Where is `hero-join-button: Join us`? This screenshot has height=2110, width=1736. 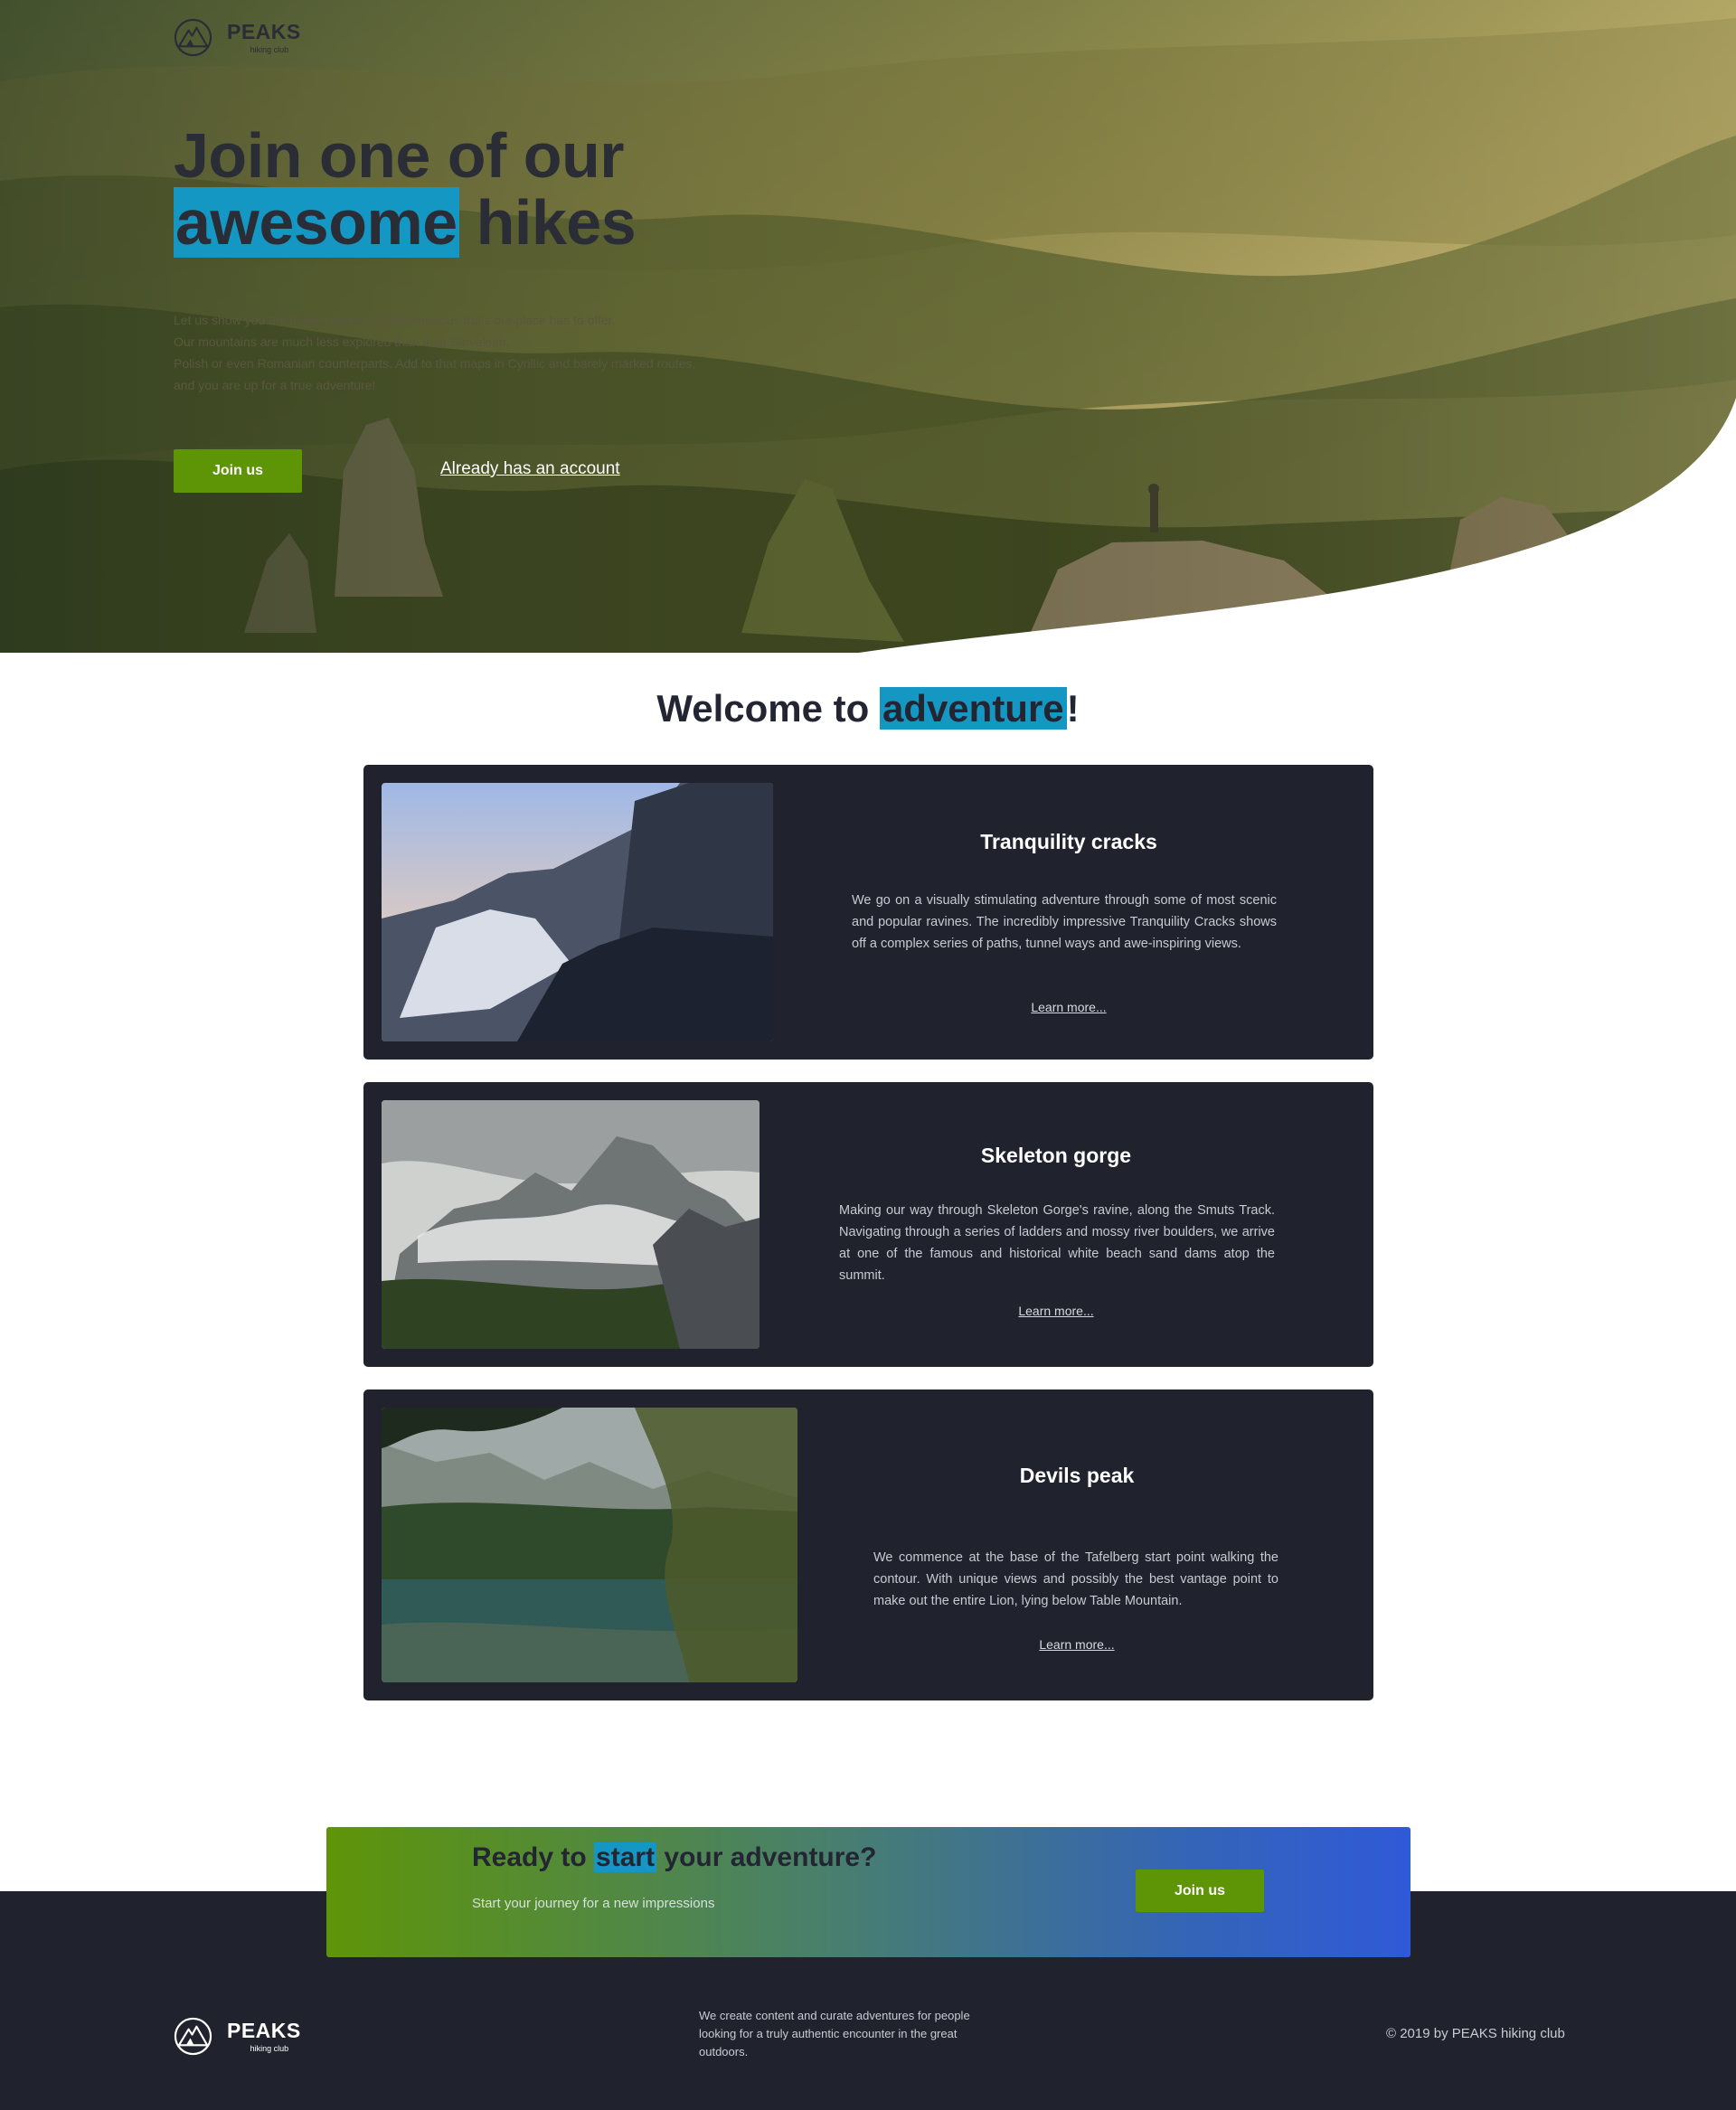 hero-join-button: Join us is located at coordinates (238, 471).